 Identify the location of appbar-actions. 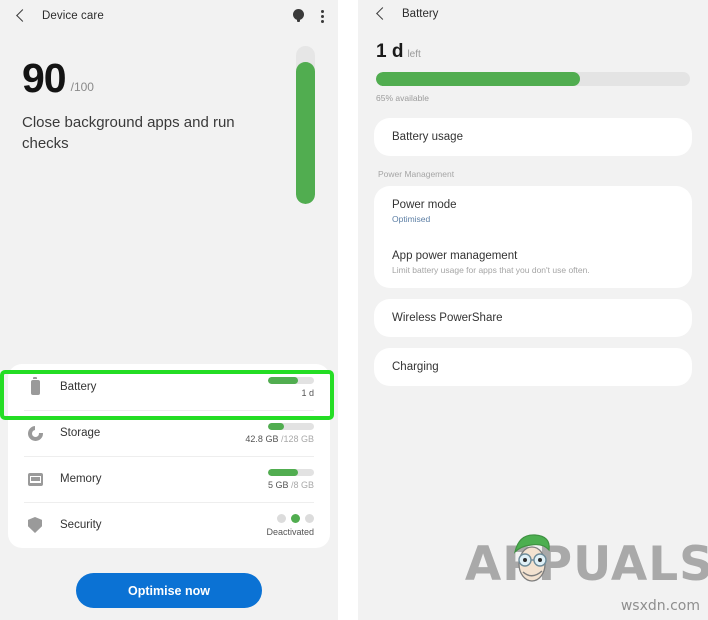
(308, 16).